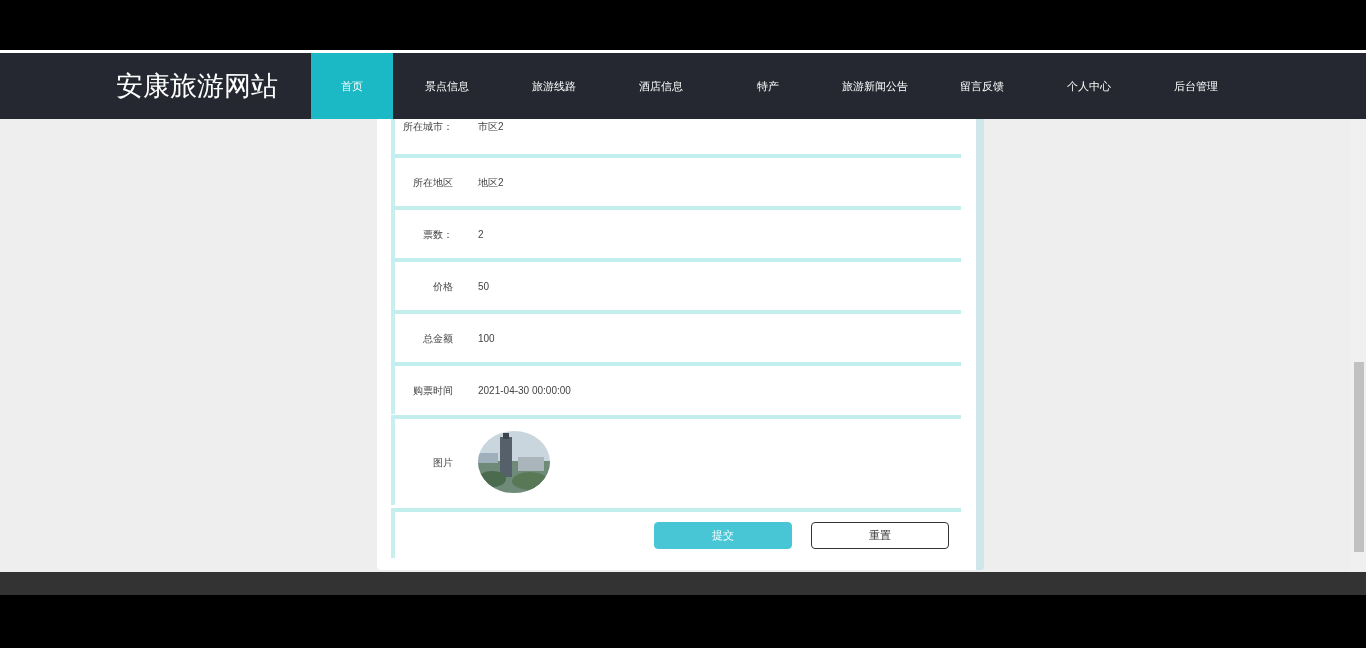 The width and height of the screenshot is (1366, 648). What do you see at coordinates (432, 182) in the screenshot?
I see `field-label: 所在地区` at bounding box center [432, 182].